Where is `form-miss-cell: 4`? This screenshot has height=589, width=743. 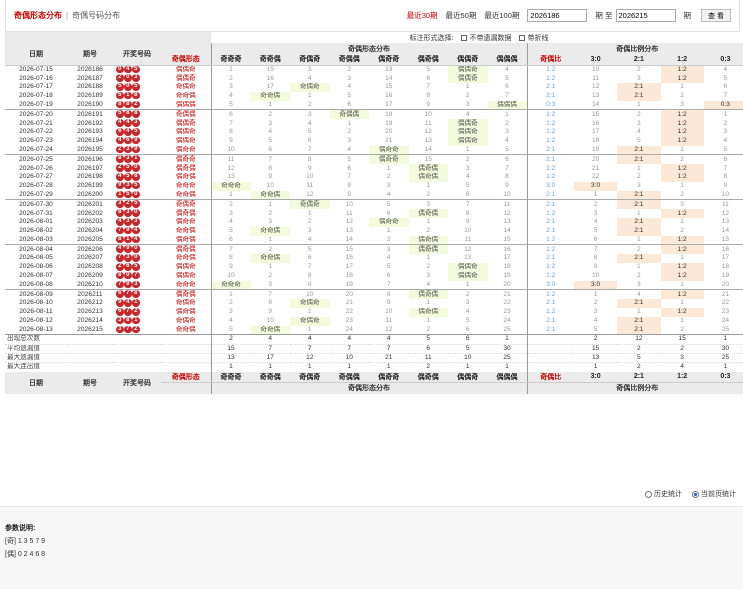 form-miss-cell: 4 is located at coordinates (309, 123).